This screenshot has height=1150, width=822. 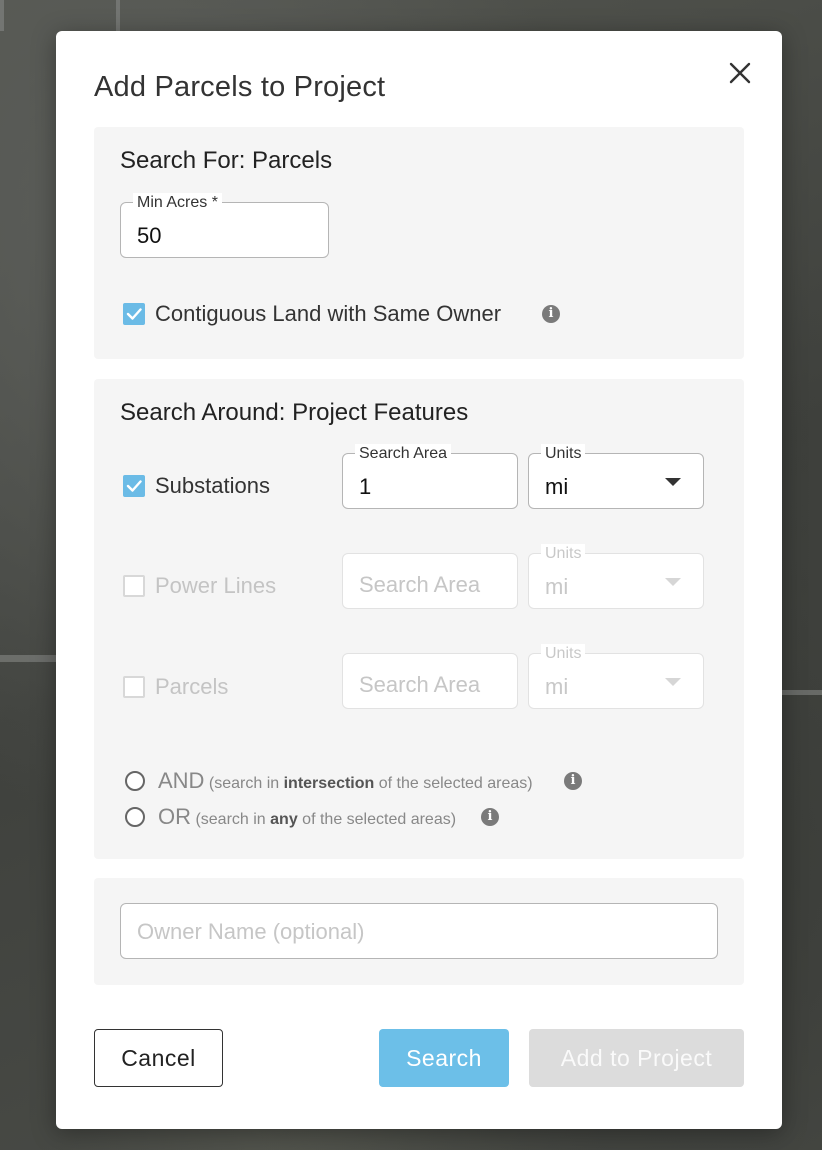 What do you see at coordinates (616, 676) in the screenshot?
I see `parcels-units-select: Units mi` at bounding box center [616, 676].